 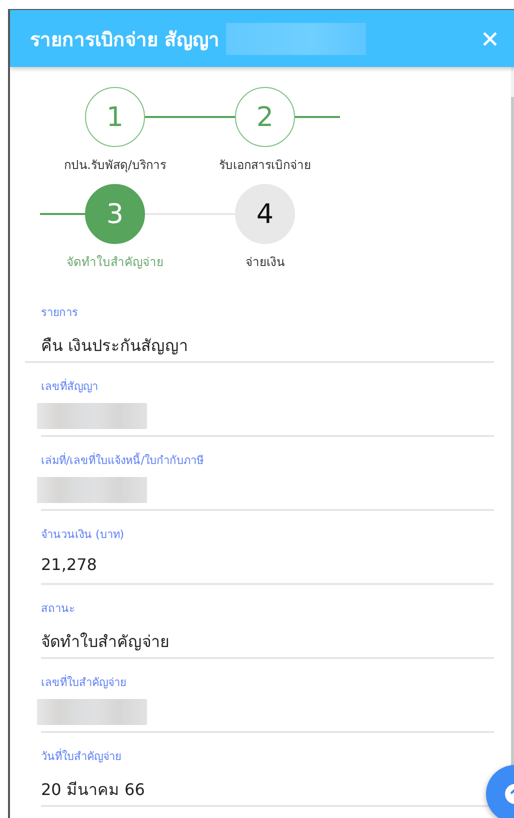 What do you see at coordinates (70, 386) in the screenshot?
I see `field-label: เลขที่สัญญา` at bounding box center [70, 386].